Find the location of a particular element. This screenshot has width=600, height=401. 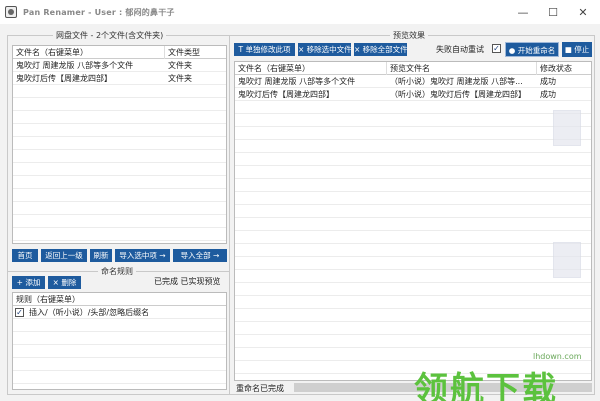

maximize-button: ☐ is located at coordinates (553, 12).